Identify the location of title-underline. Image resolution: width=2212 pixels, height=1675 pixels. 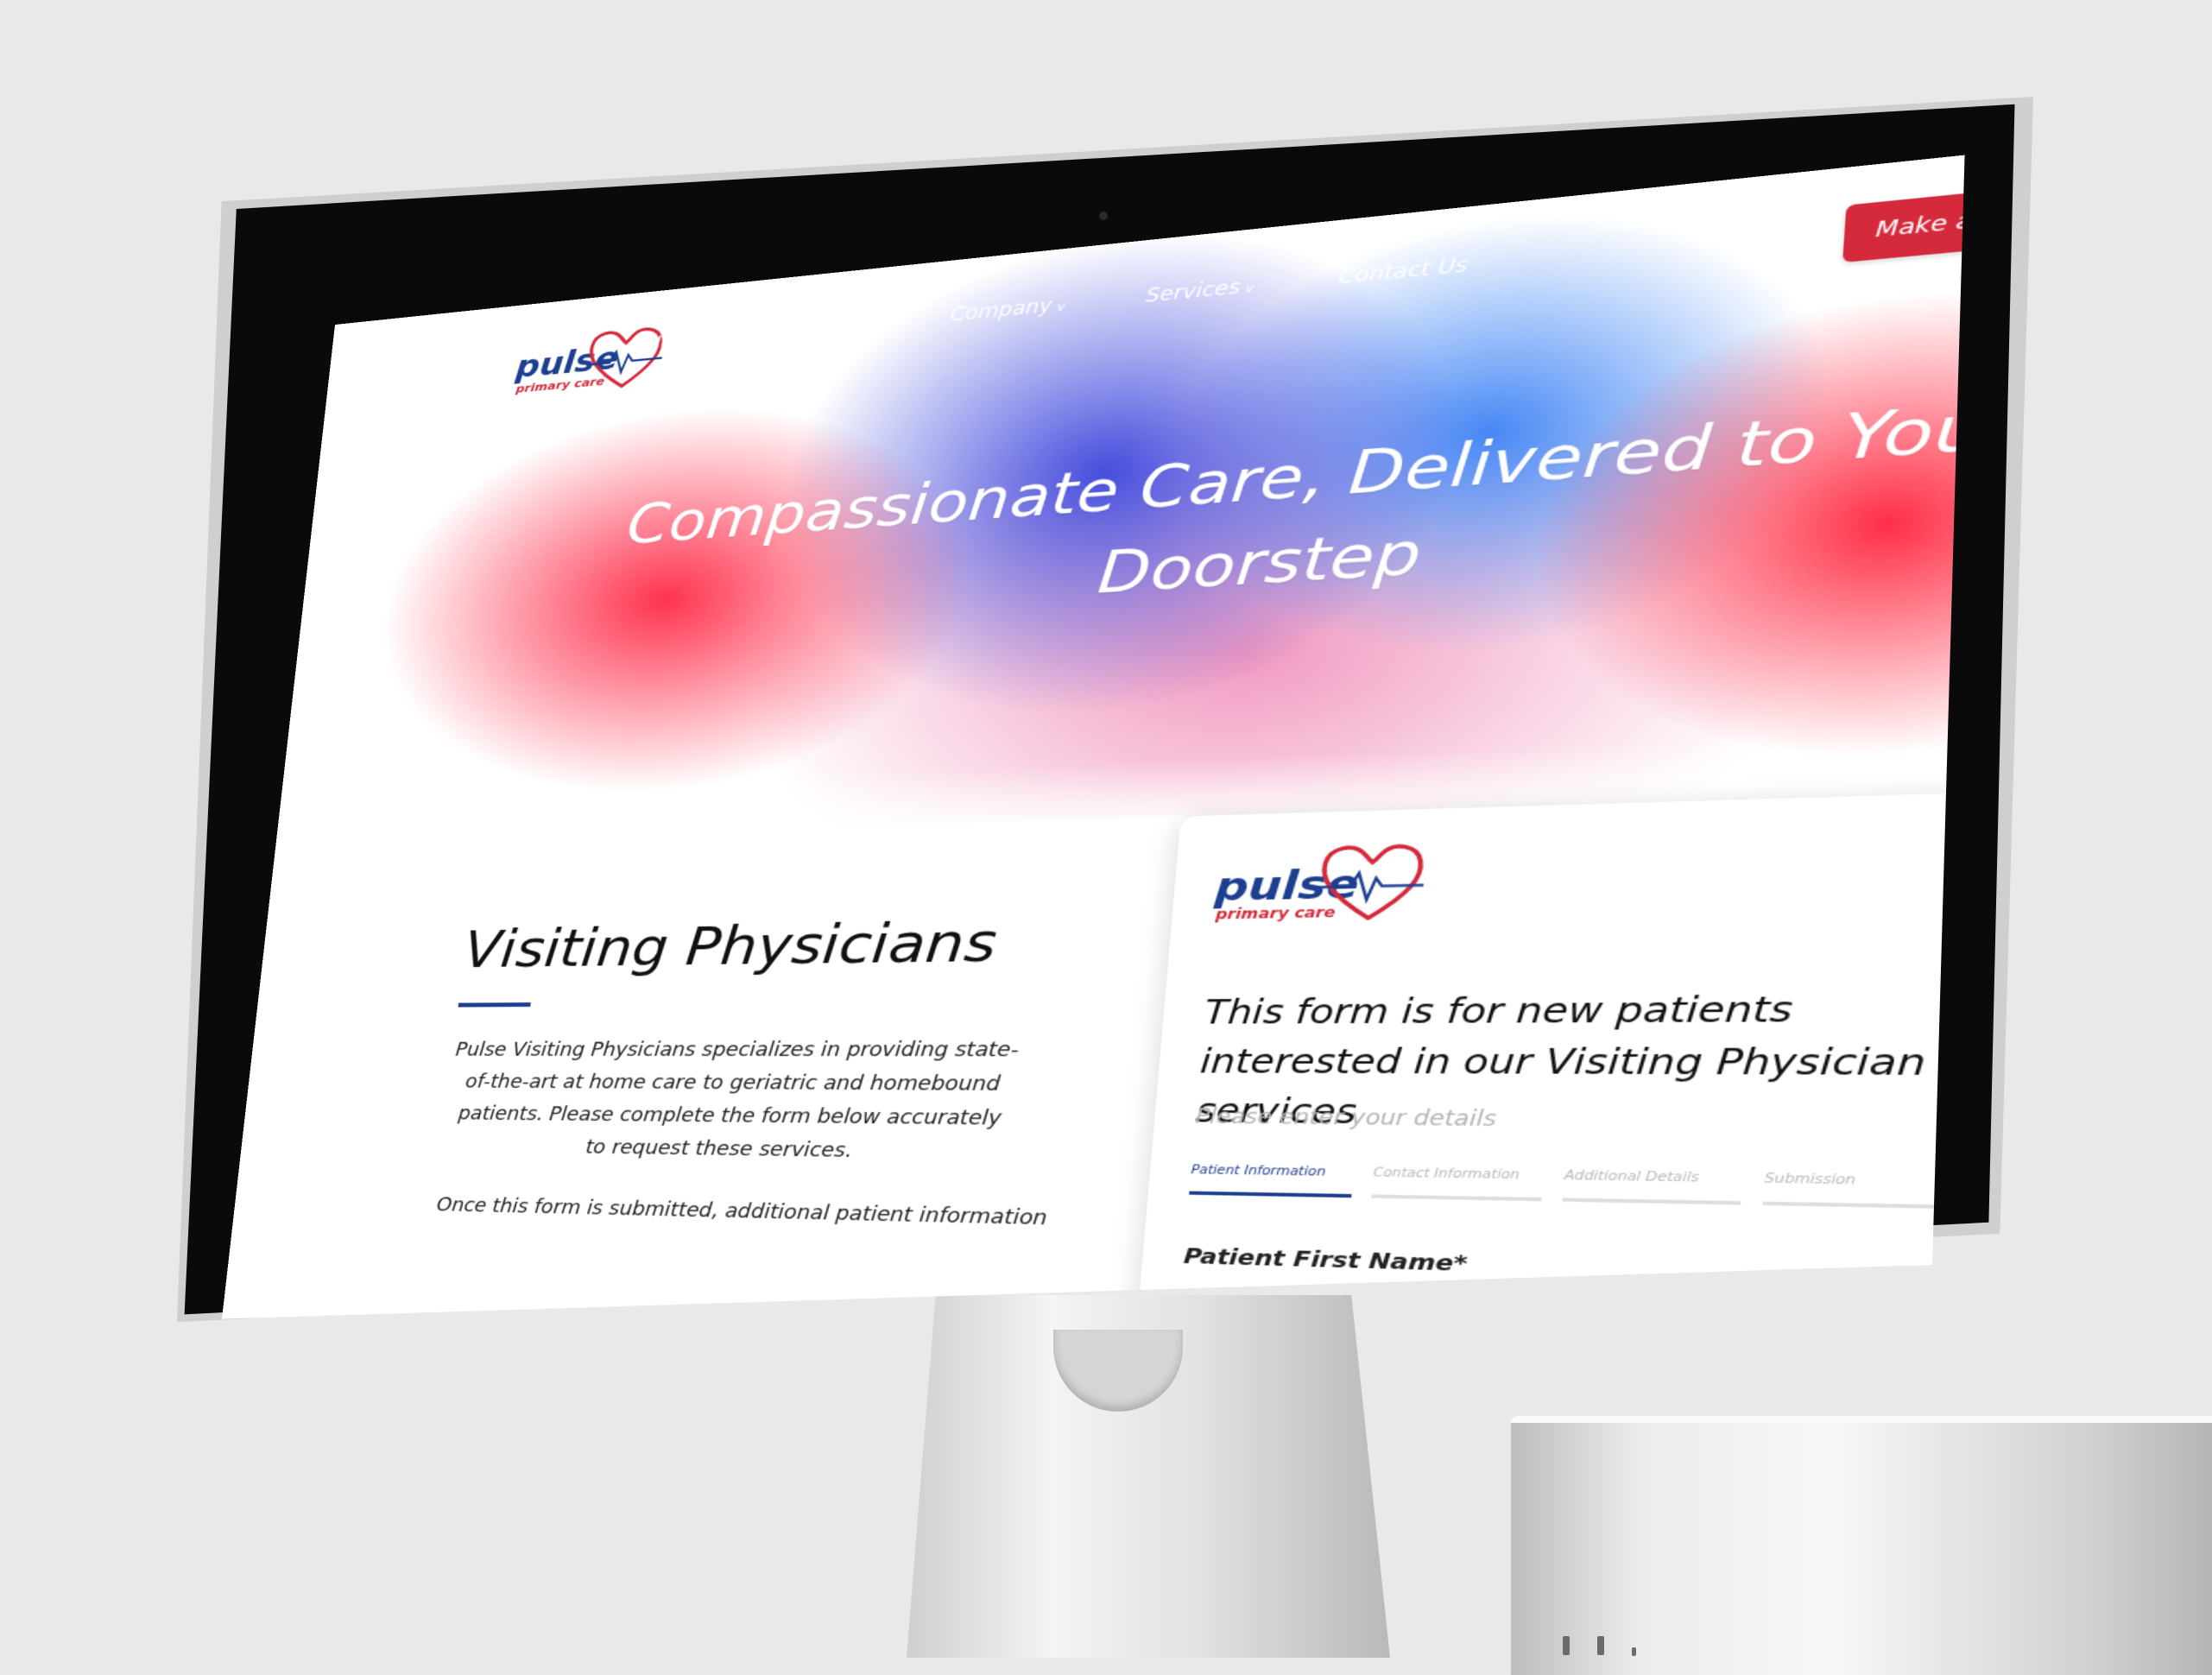
(494, 1004).